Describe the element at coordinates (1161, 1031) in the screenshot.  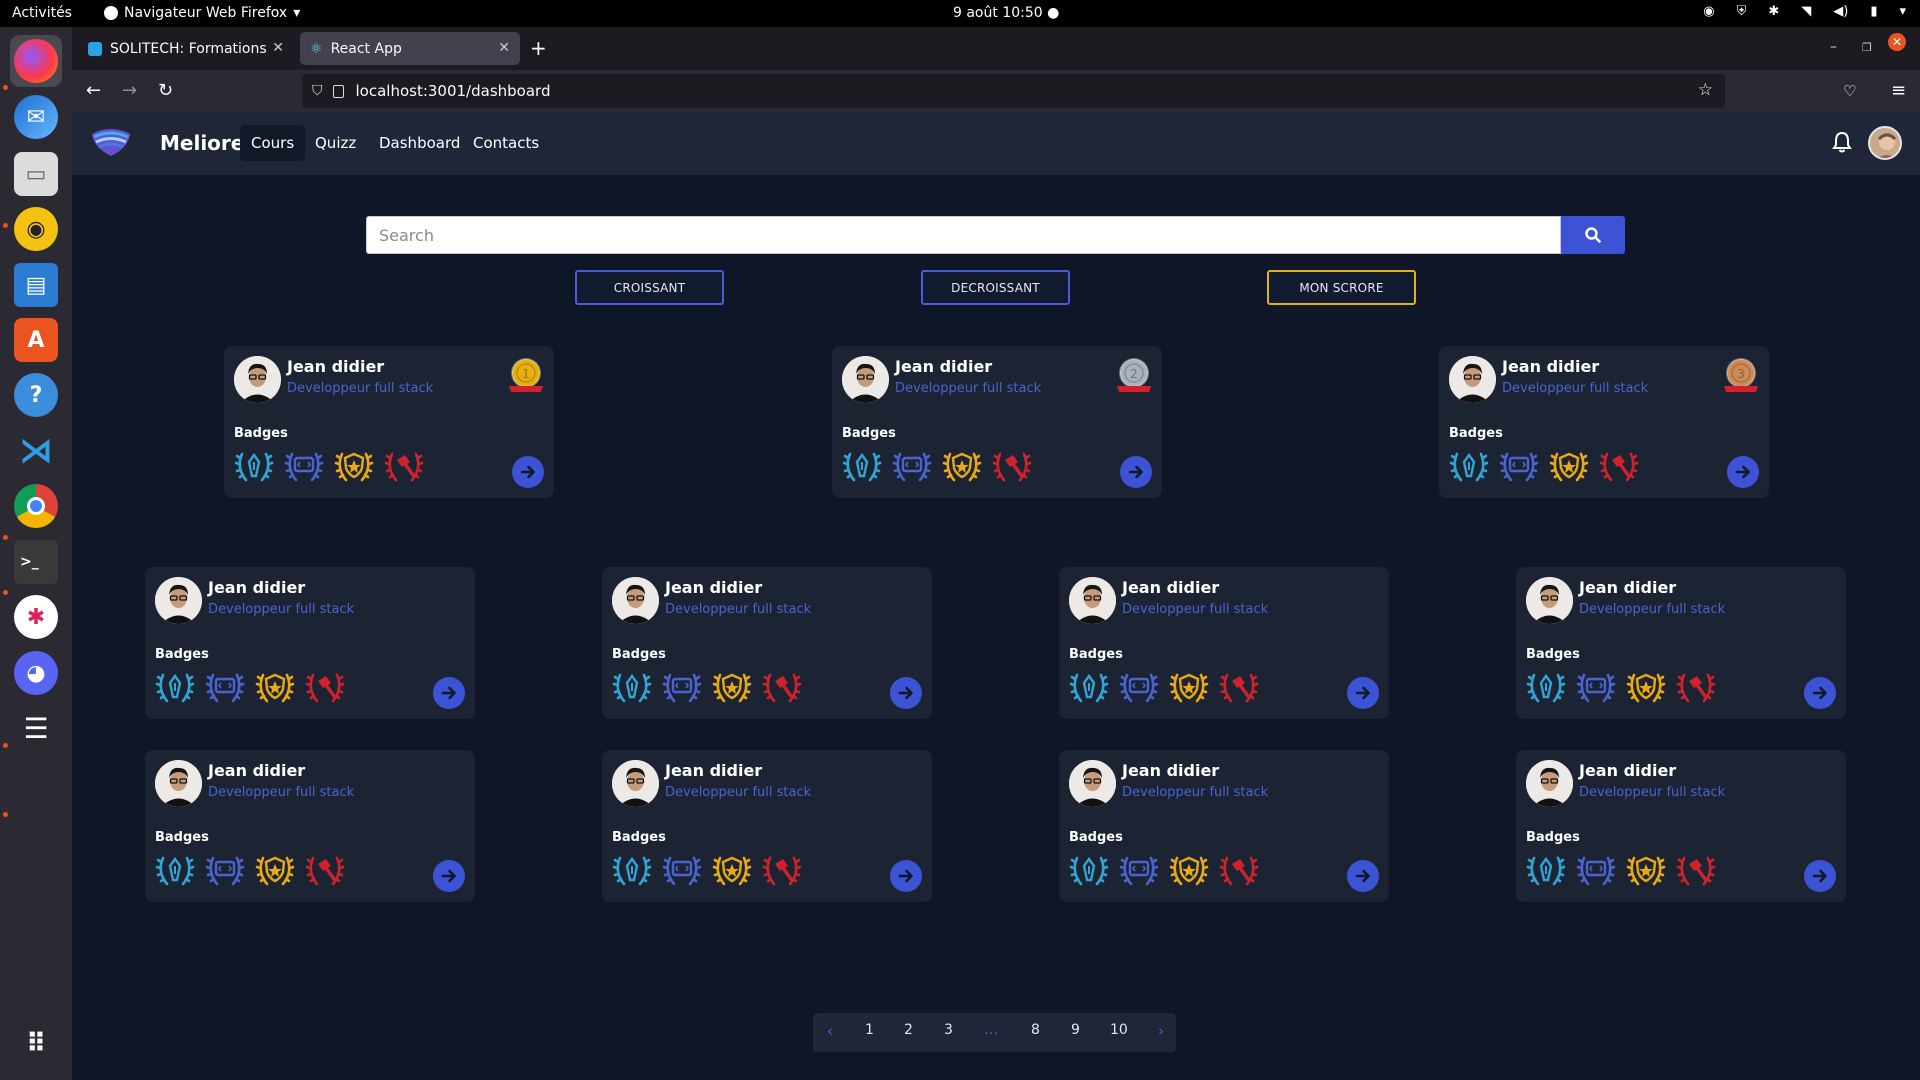
I see `next-page-icon: ›` at that location.